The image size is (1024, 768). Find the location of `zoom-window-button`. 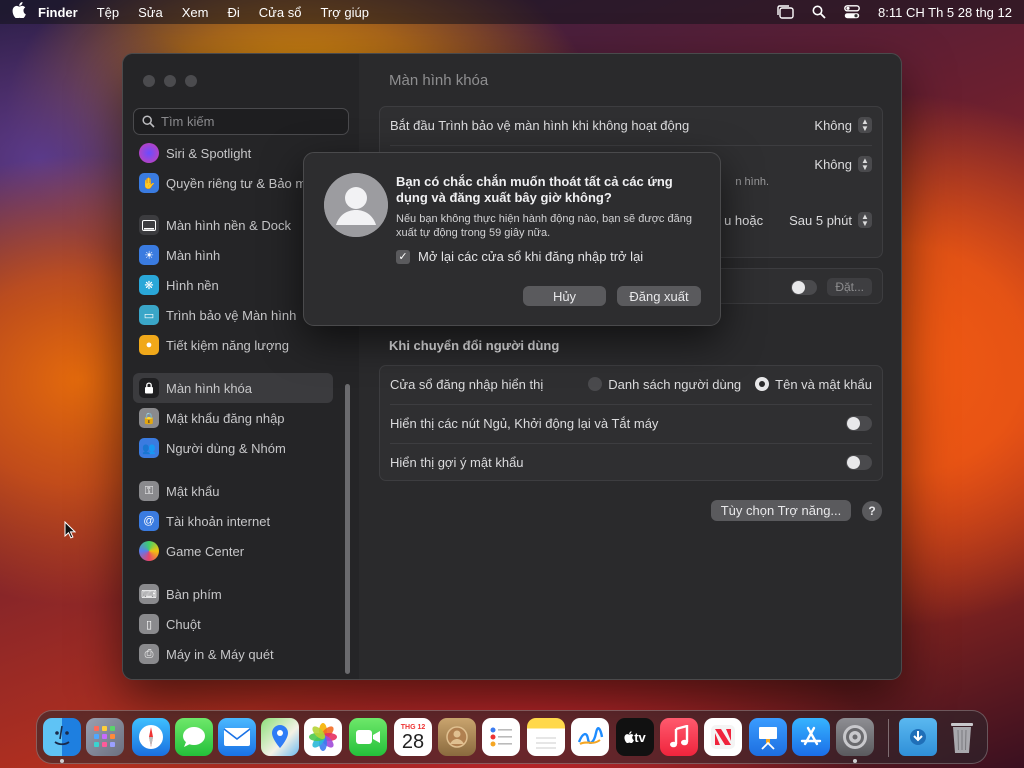

zoom-window-button is located at coordinates (191, 81).